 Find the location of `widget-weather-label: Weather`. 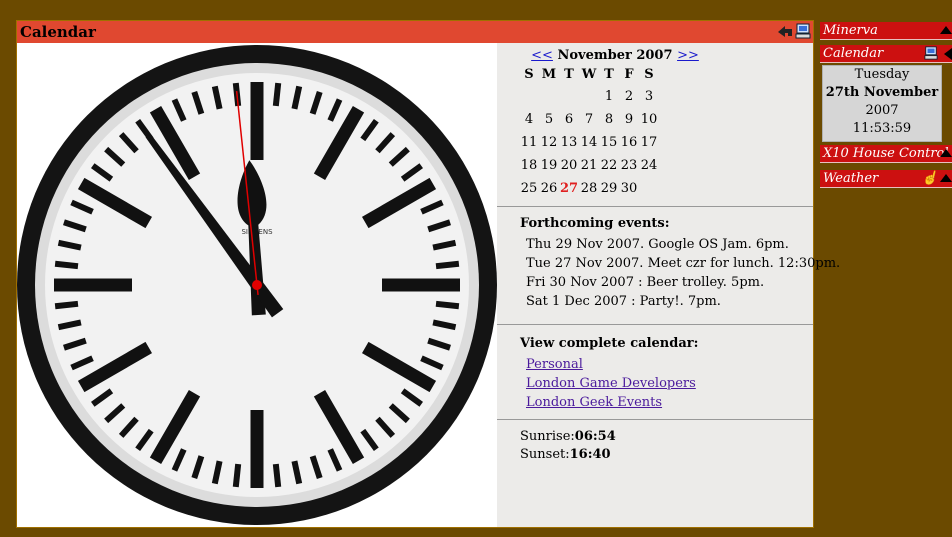

widget-weather-label: Weather is located at coordinates (851, 178).